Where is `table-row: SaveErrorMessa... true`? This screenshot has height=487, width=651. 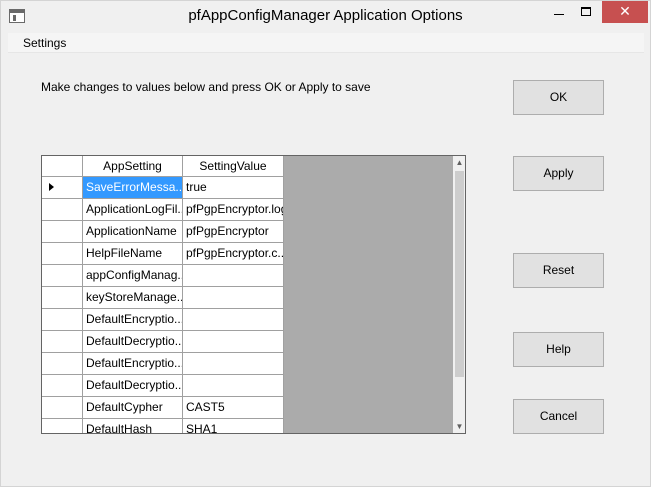 table-row: SaveErrorMessa... true is located at coordinates (163, 188).